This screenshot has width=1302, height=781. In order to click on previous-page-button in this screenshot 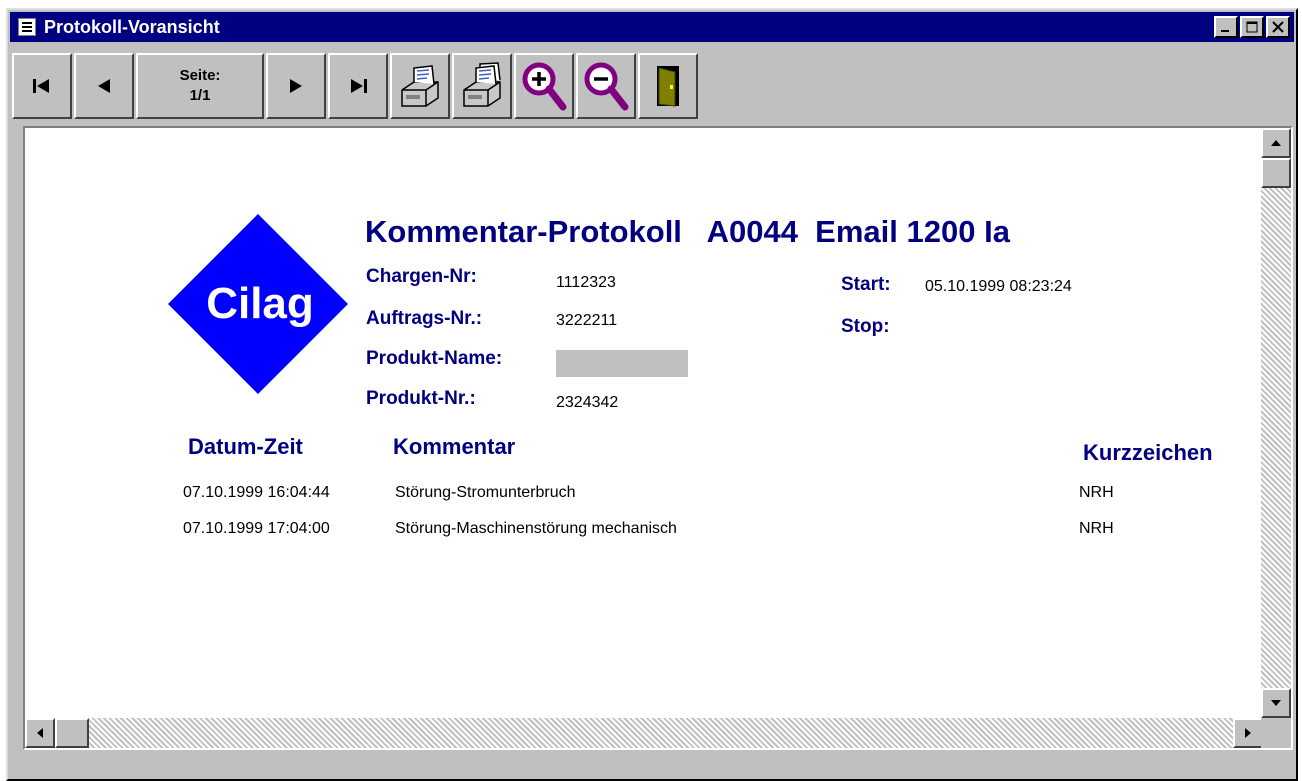, I will do `click(104, 86)`.